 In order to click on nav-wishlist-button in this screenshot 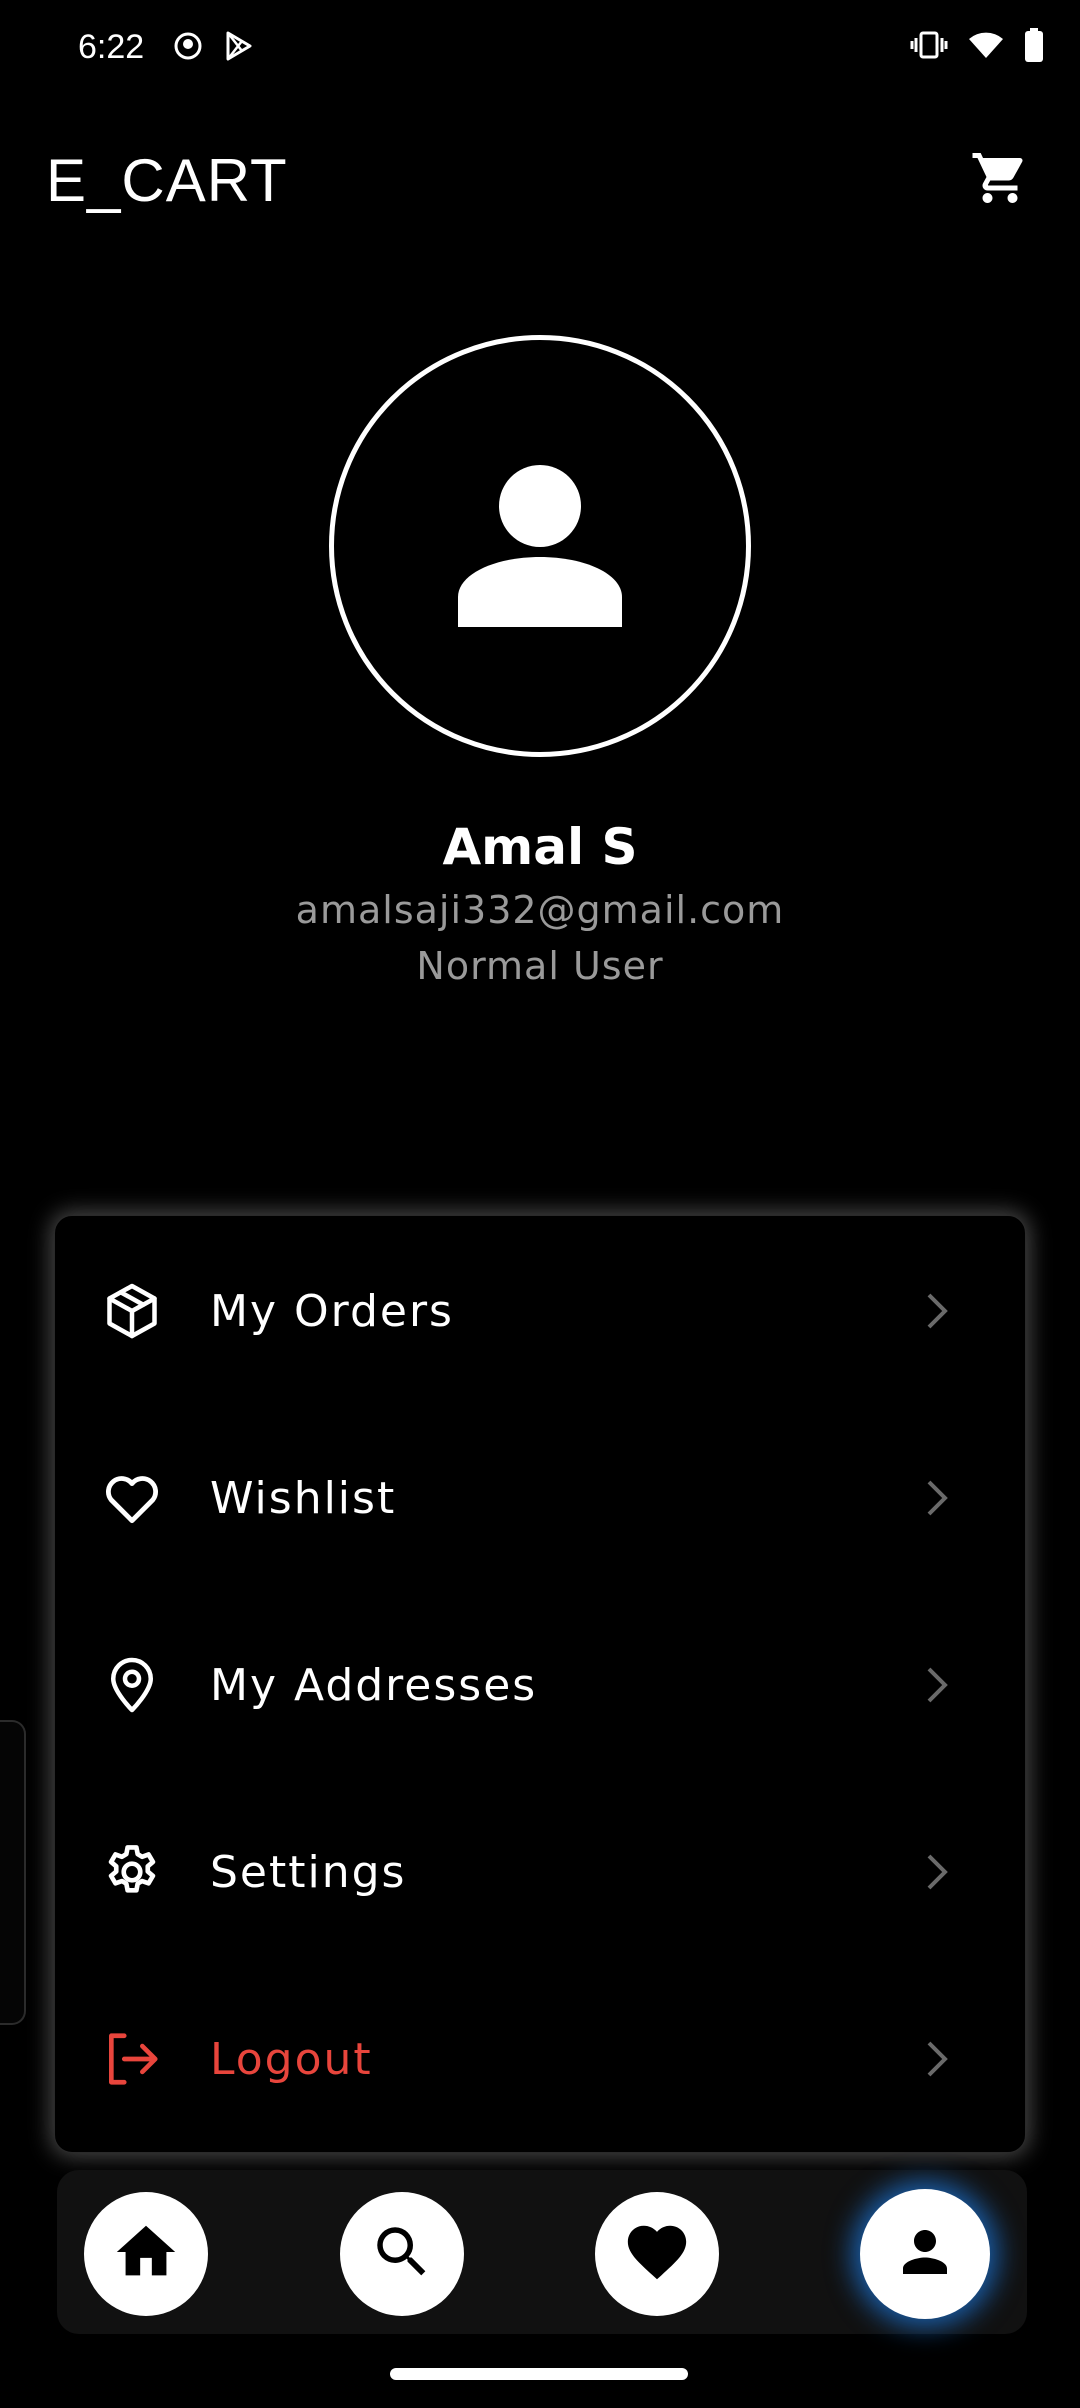, I will do `click(657, 2254)`.